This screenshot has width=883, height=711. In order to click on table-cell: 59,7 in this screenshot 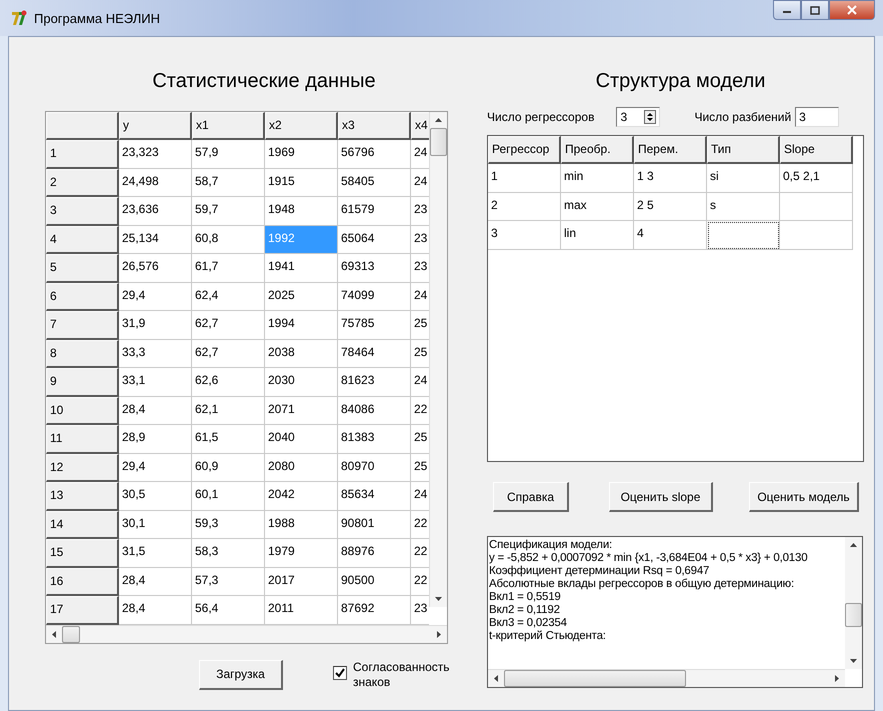, I will do `click(228, 211)`.